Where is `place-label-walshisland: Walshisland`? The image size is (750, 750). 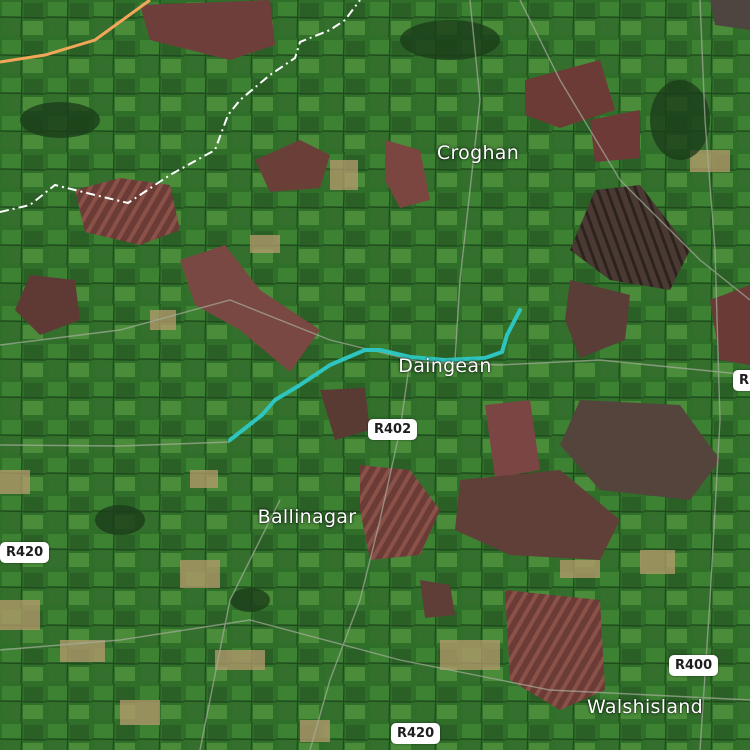
place-label-walshisland: Walshisland is located at coordinates (645, 707).